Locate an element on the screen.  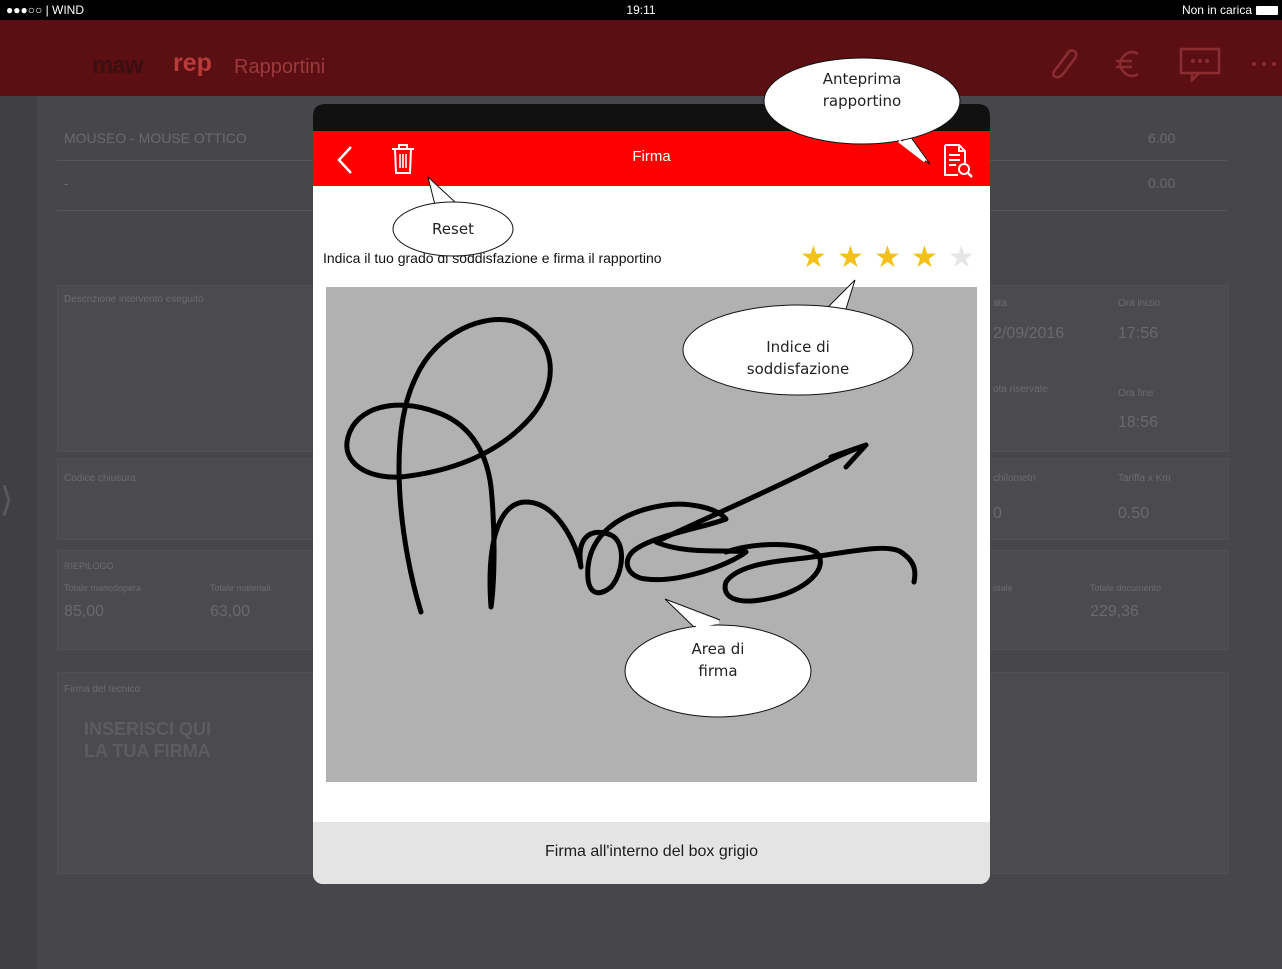
footer-hint: Firma all'interno del box grigio is located at coordinates (651, 851).